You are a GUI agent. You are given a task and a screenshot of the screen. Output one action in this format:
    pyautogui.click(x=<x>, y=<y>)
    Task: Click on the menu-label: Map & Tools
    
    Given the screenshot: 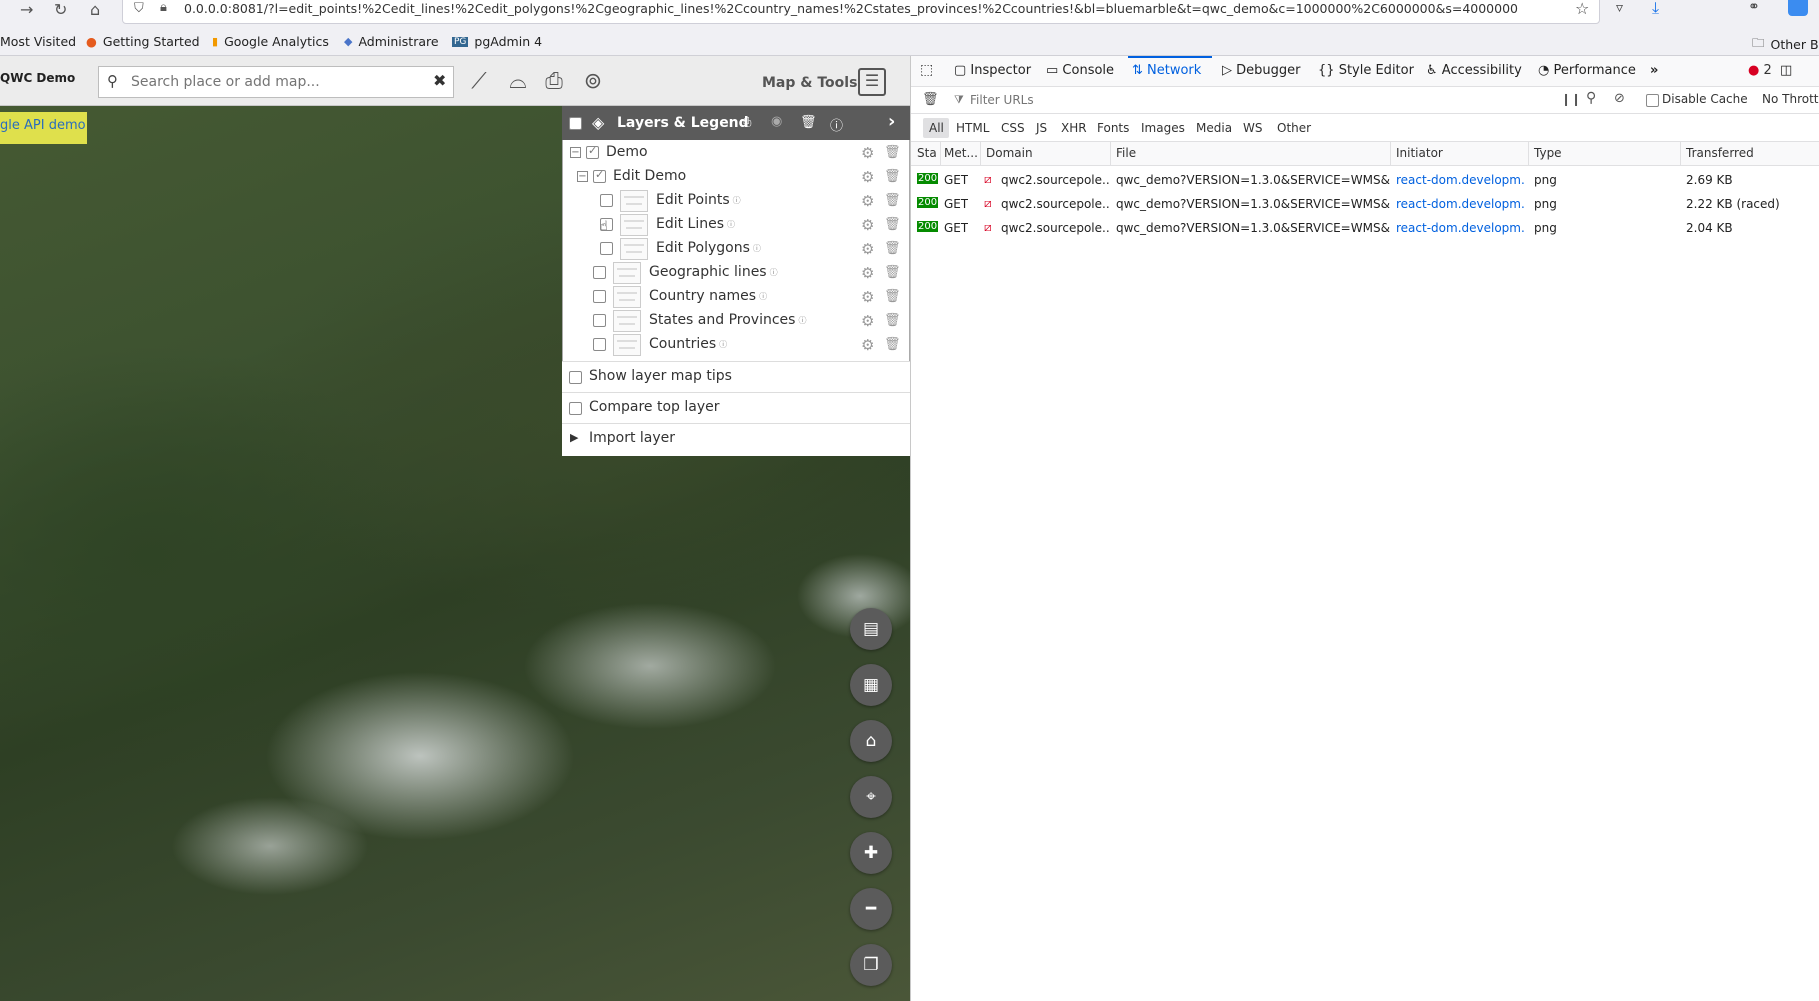 What is the action you would take?
    pyautogui.click(x=809, y=83)
    